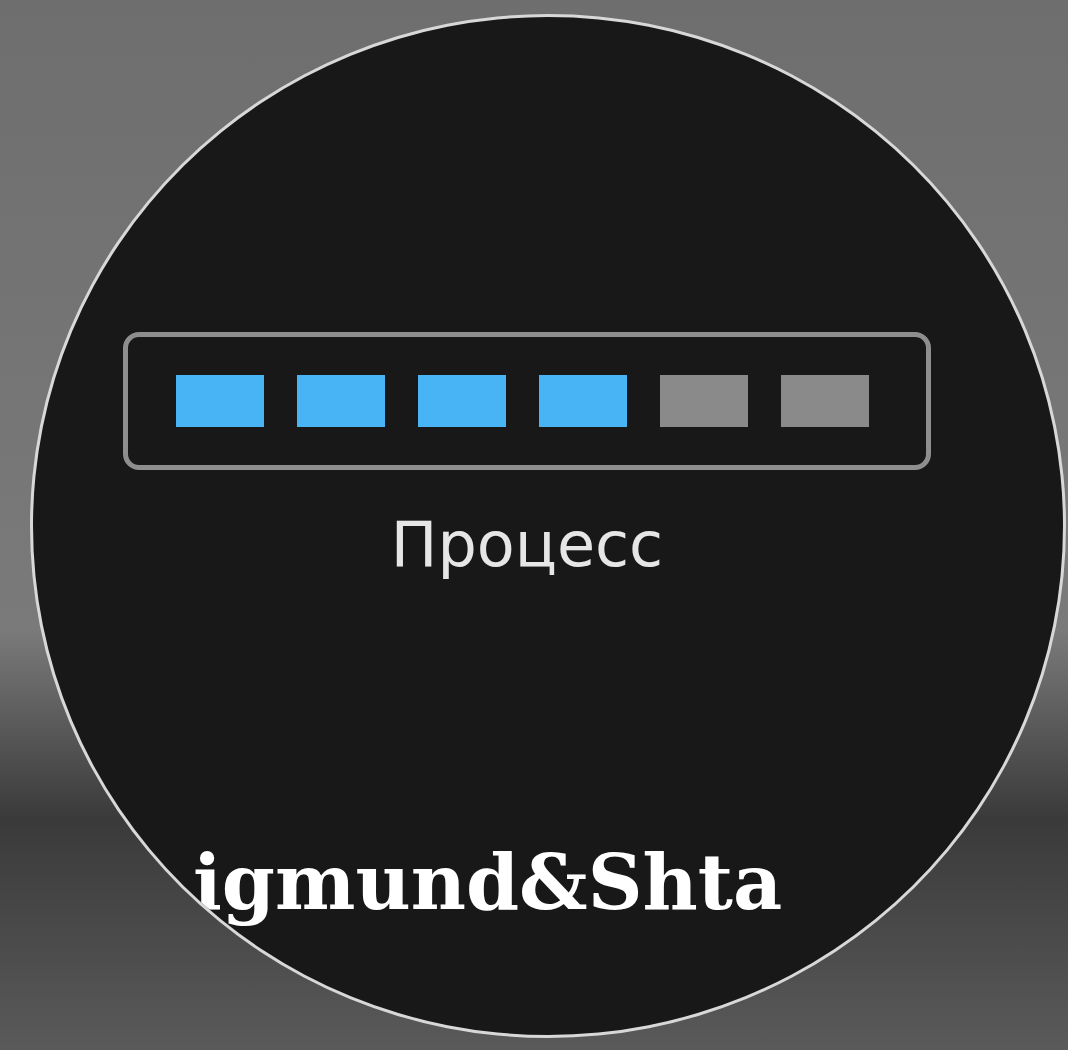 The height and width of the screenshot is (1050, 1068). Describe the element at coordinates (488, 882) in the screenshot. I see `brand-logo: igmund&Shta` at that location.